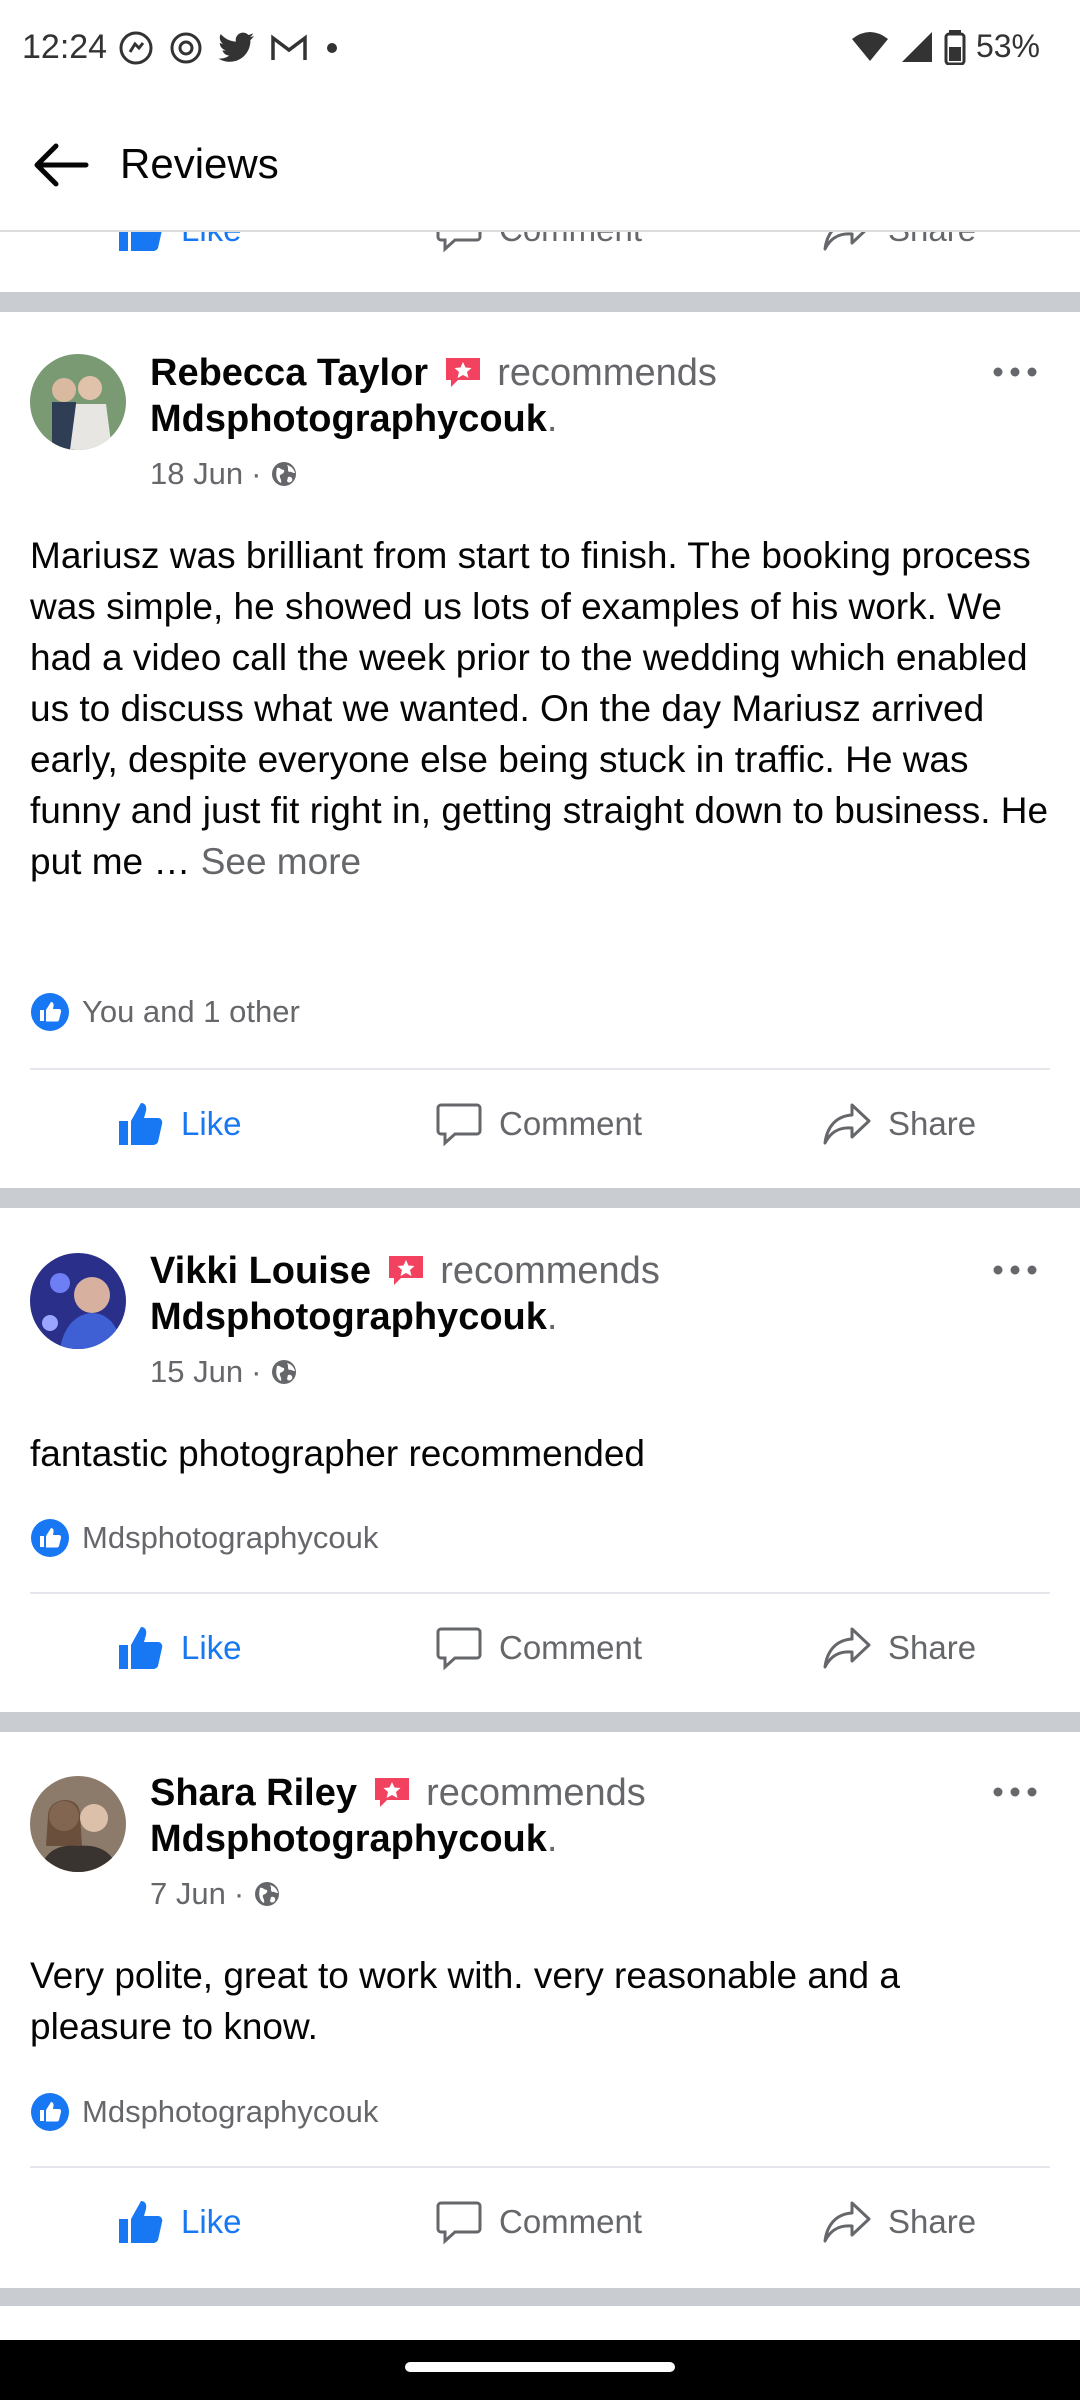  I want to click on post-date: 18 Jun, so click(197, 473).